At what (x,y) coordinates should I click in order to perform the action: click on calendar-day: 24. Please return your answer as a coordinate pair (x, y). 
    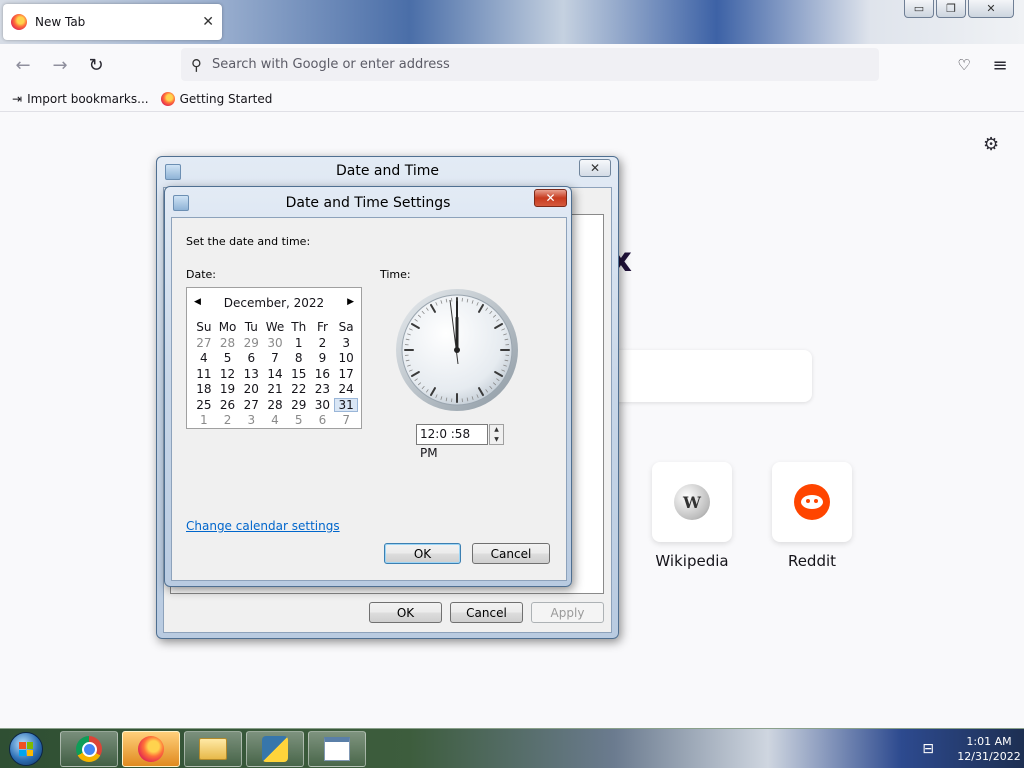
    Looking at the image, I should click on (346, 389).